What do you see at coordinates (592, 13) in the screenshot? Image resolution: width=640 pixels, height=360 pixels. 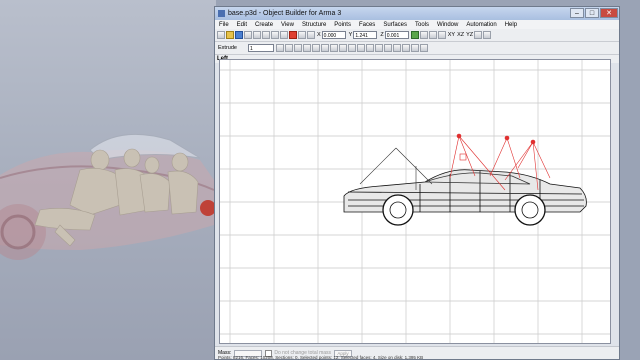 I see `maximize-button: □` at bounding box center [592, 13].